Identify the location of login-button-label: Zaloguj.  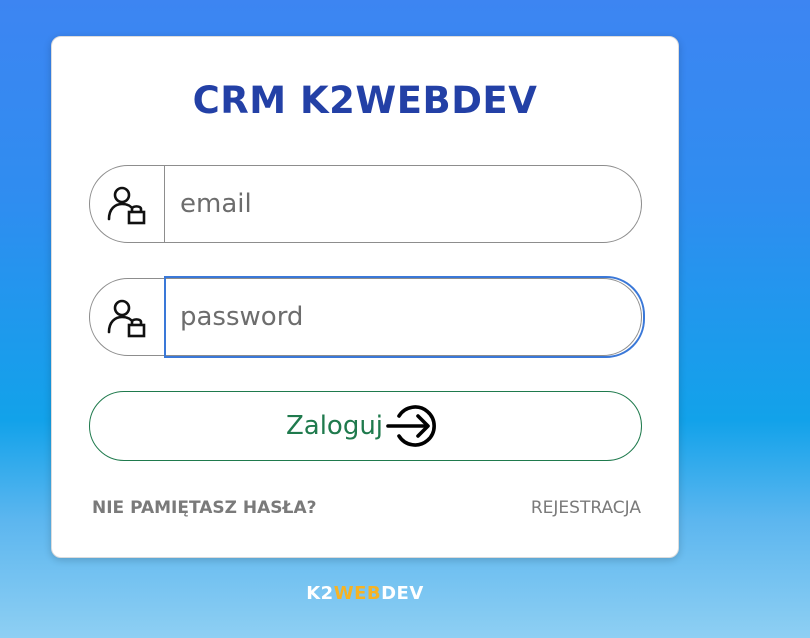
(334, 426).